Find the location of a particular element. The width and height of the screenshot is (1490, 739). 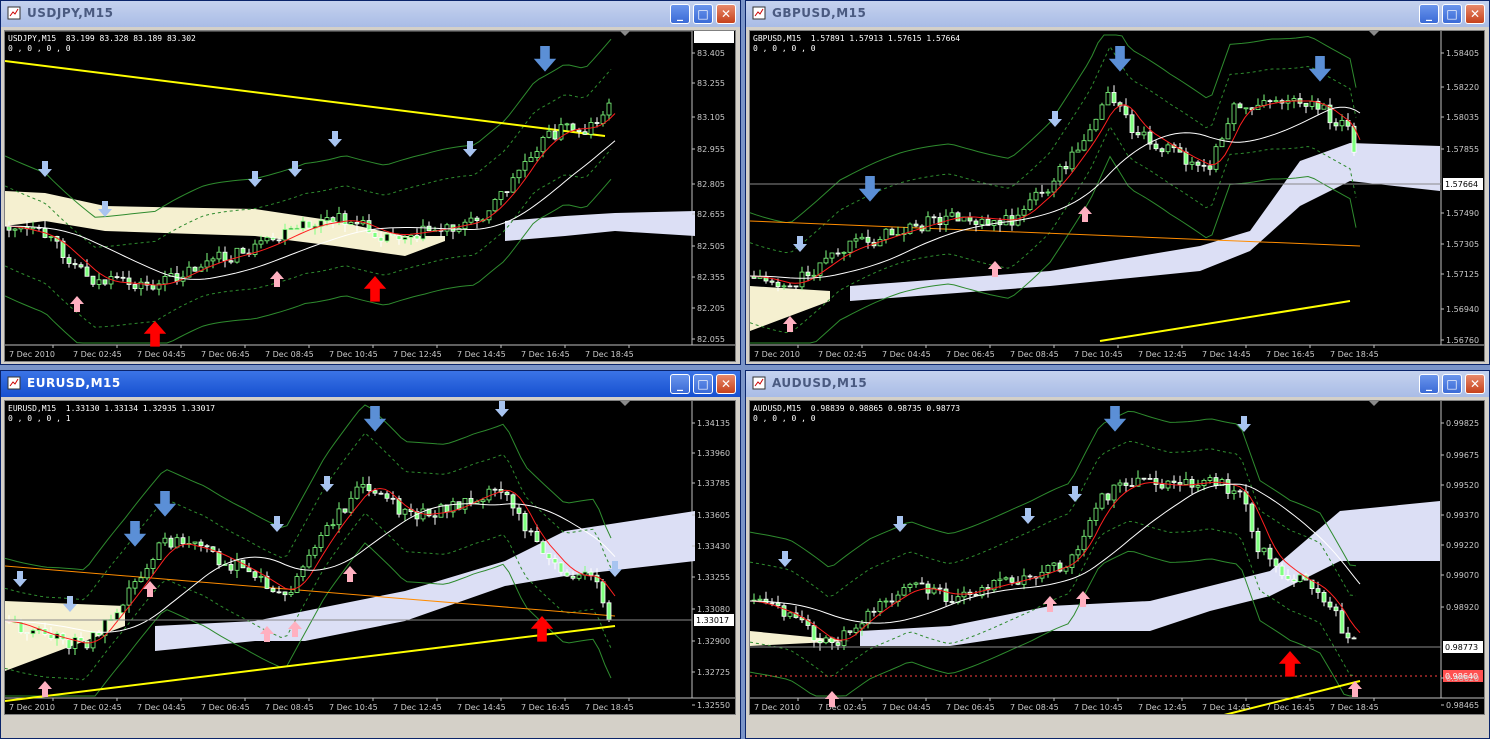

titlebar: USDJPY,M15 _ □ ✕ is located at coordinates (370, 14).